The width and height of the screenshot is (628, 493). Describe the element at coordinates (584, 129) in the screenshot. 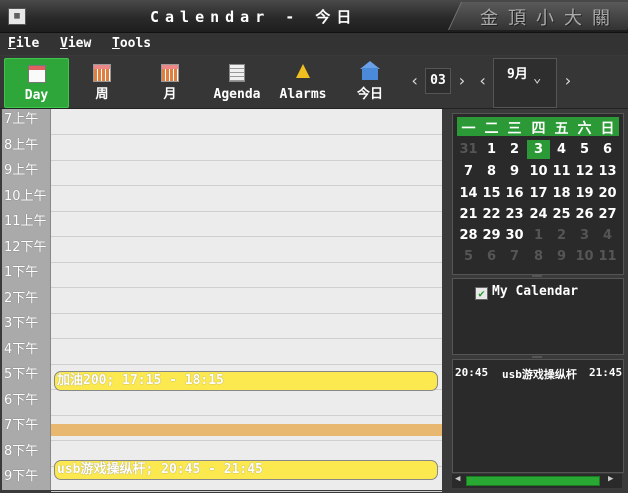

I see `weekday-header: 六` at that location.